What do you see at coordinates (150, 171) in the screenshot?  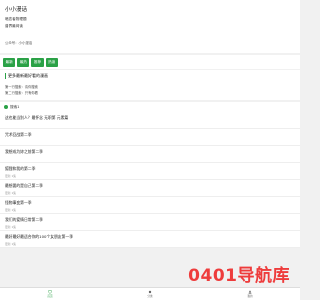 I see `list-item: 狐狸和我的第二季 更新 1集` at bounding box center [150, 171].